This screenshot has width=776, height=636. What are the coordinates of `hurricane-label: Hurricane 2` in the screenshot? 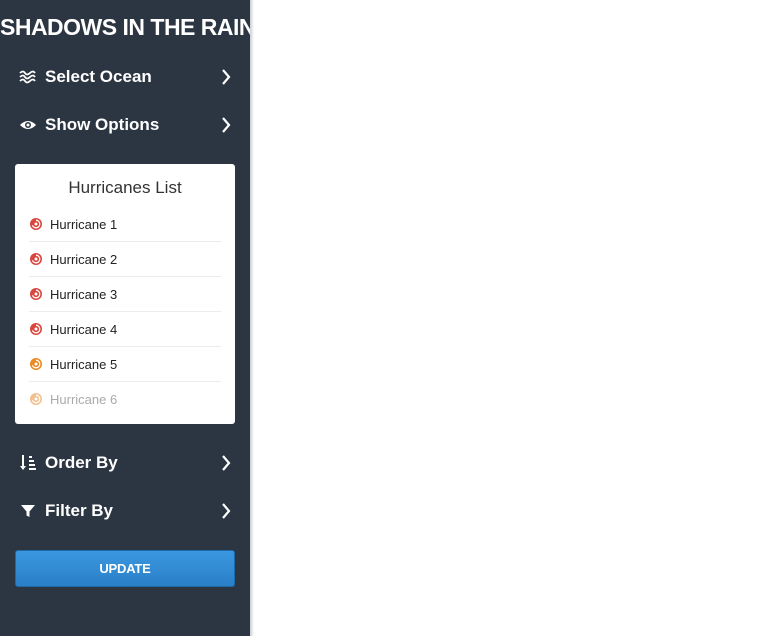 It's located at (84, 259).